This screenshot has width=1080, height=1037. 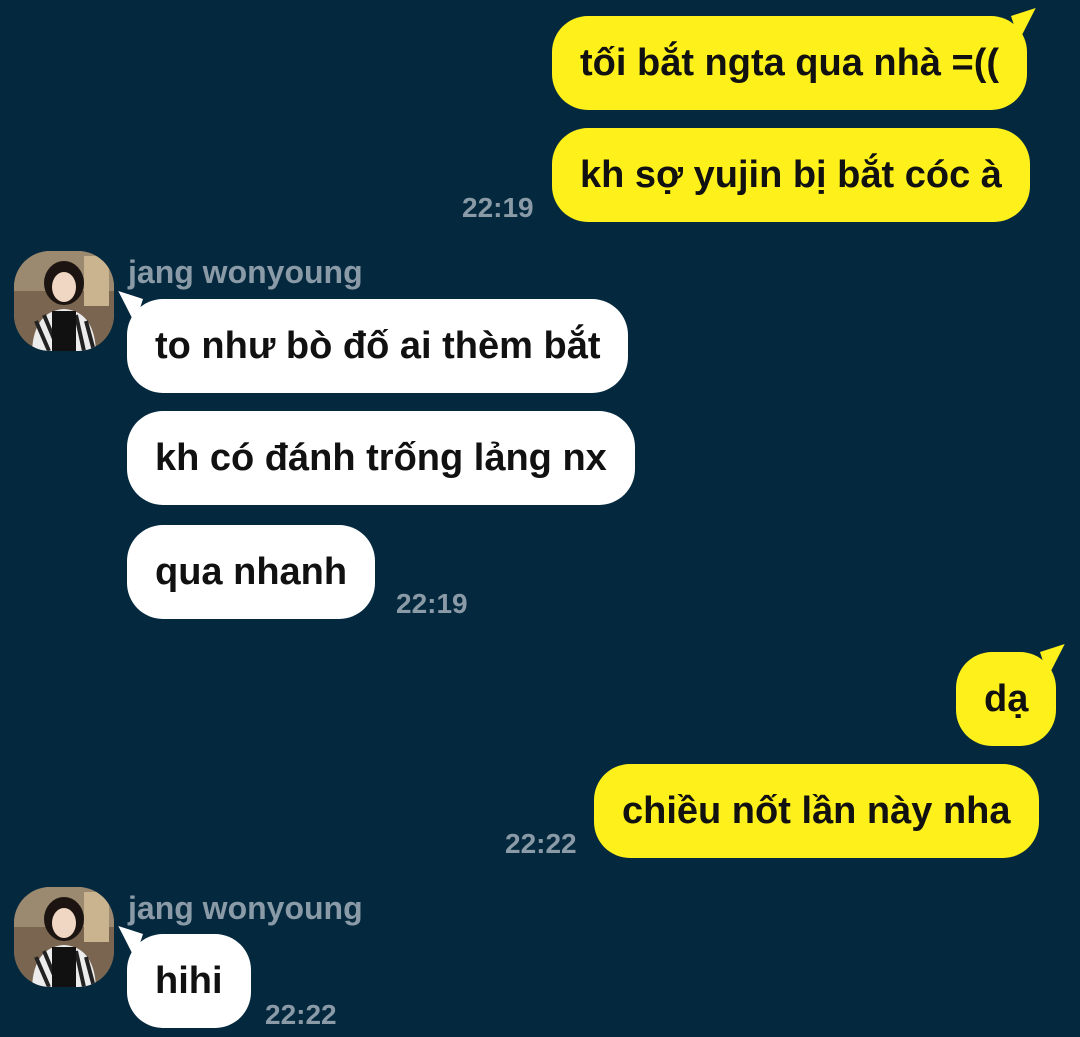 I want to click on message-text: qua nhanh, so click(x=251, y=571).